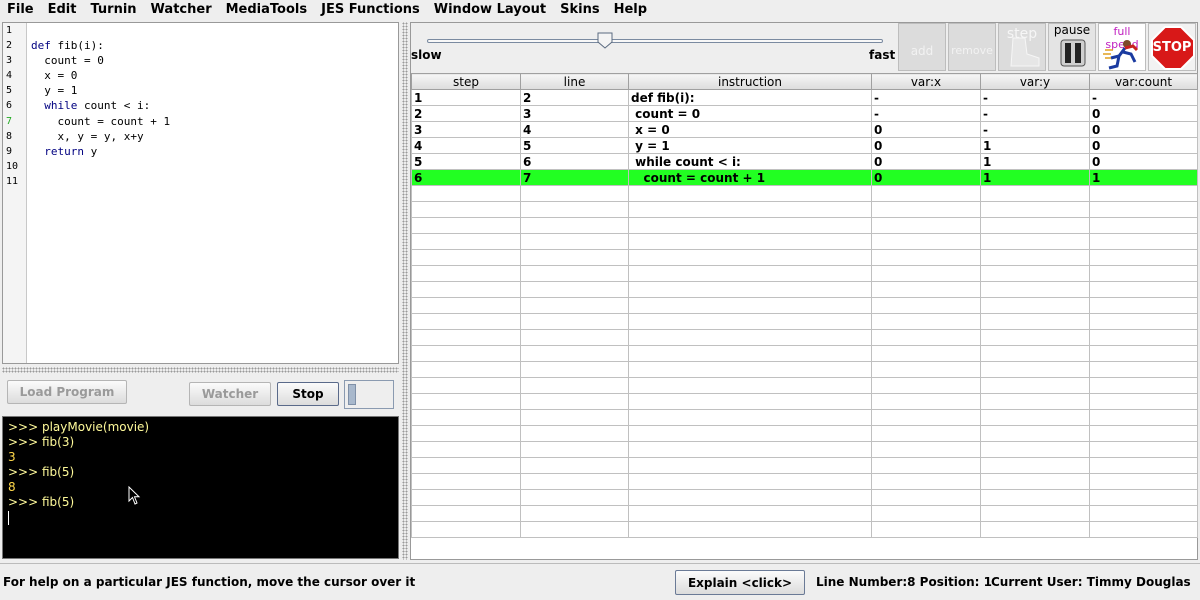 The height and width of the screenshot is (600, 1200). I want to click on watcher-button: Watcher, so click(230, 394).